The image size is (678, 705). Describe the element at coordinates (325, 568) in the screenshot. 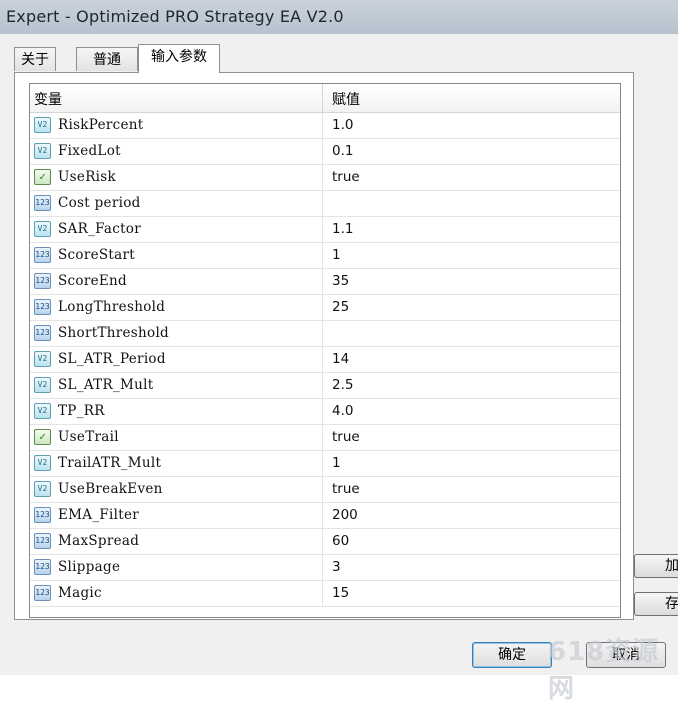

I see `table-row: 123 Slippage 3` at that location.